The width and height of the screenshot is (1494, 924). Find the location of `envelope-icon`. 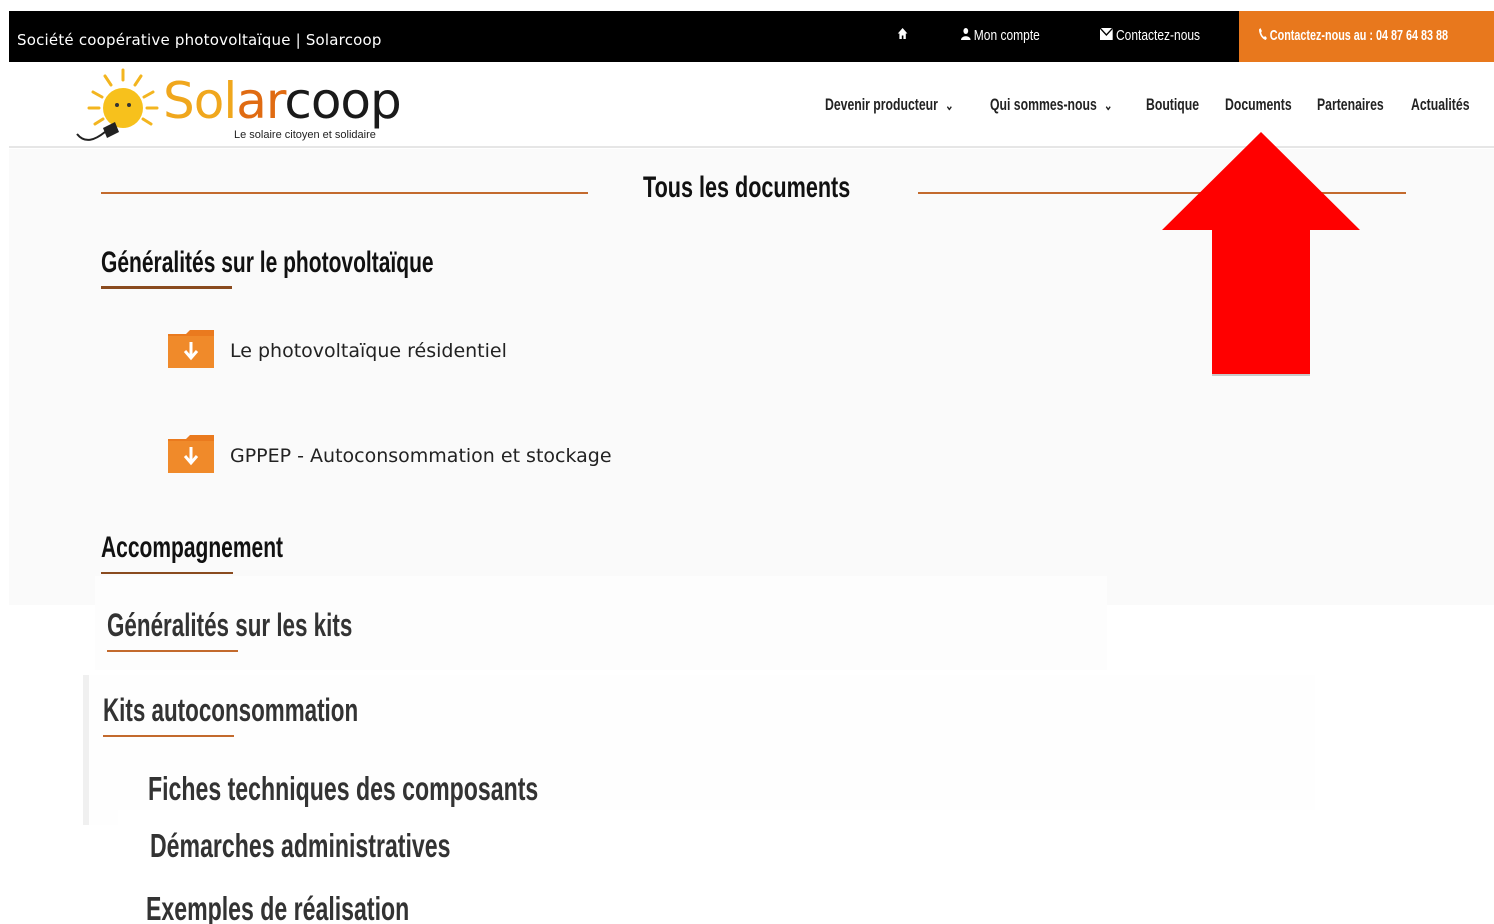

envelope-icon is located at coordinates (1106, 35).